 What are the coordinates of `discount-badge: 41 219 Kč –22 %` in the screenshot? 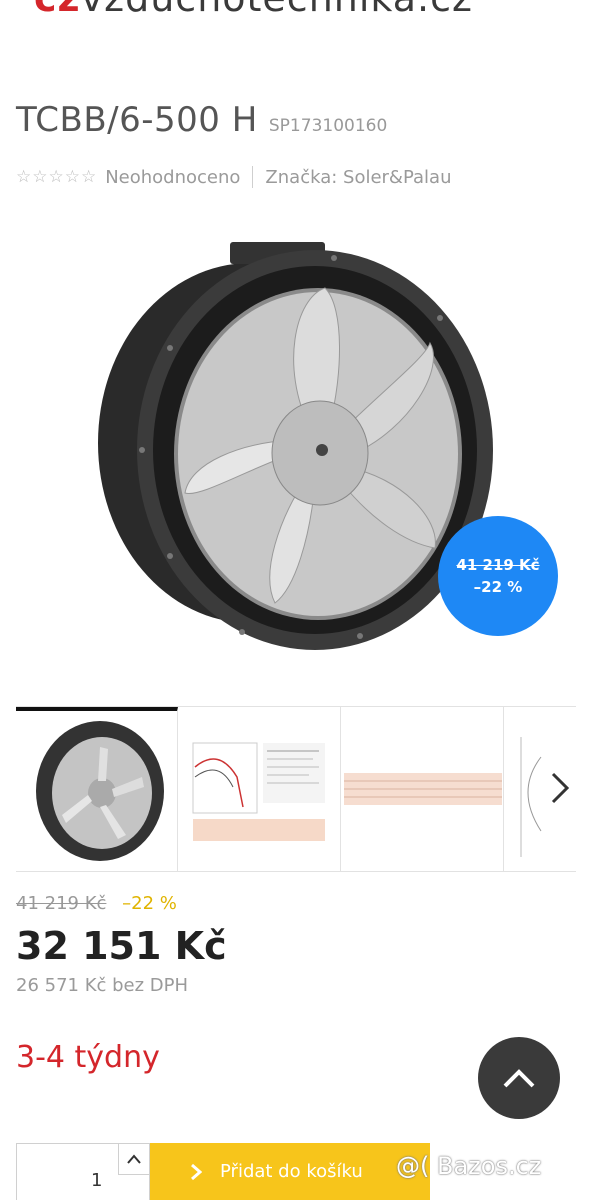 It's located at (498, 576).